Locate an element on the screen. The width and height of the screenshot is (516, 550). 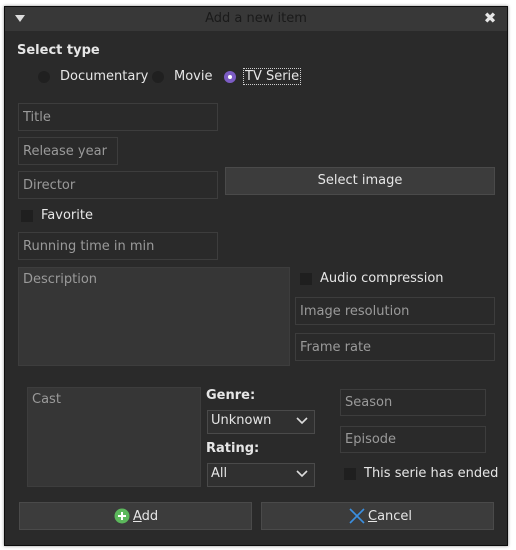
add-label: Add is located at coordinates (145, 516).